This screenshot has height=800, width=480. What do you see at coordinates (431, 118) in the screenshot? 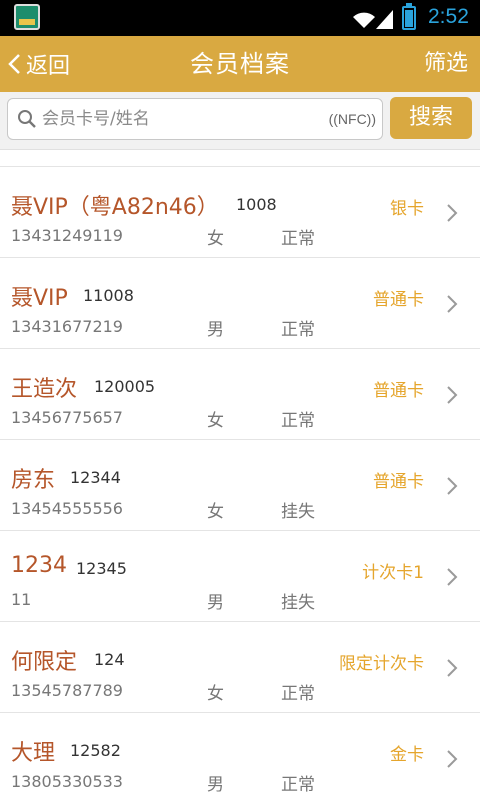
I see `search-button: 搜索` at bounding box center [431, 118].